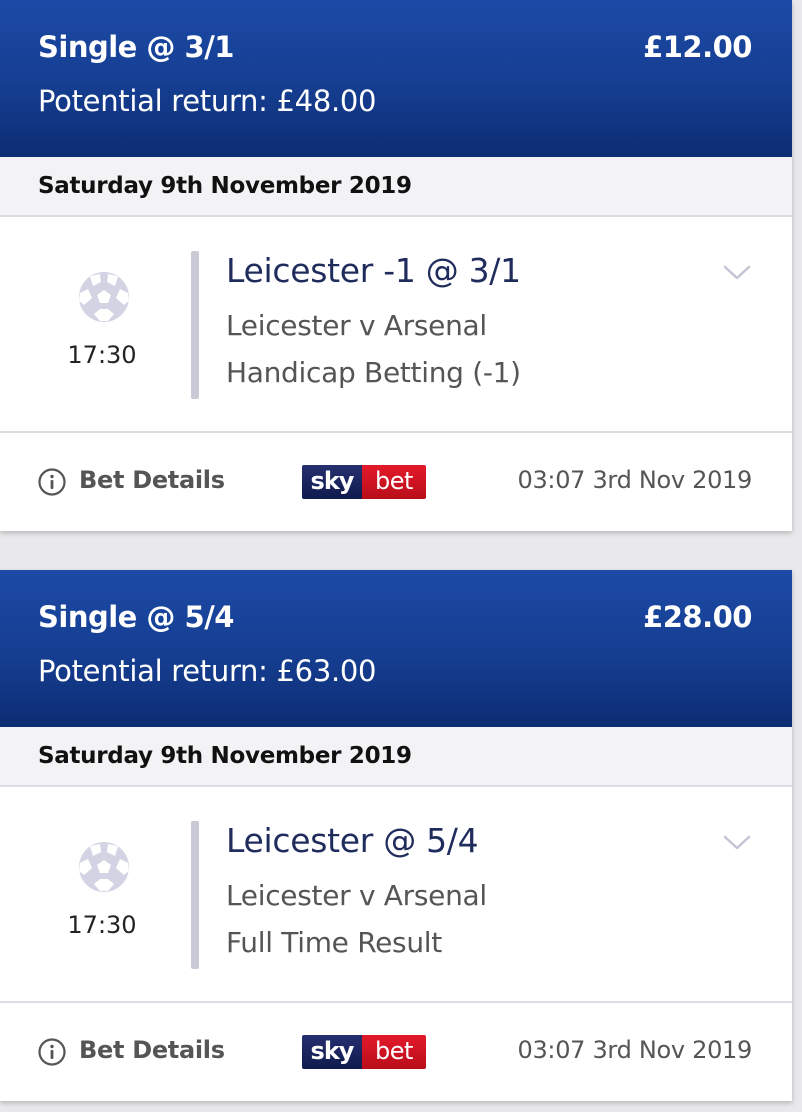 The height and width of the screenshot is (1112, 802). I want to click on bet-type-label: Single @ 3/1, so click(136, 47).